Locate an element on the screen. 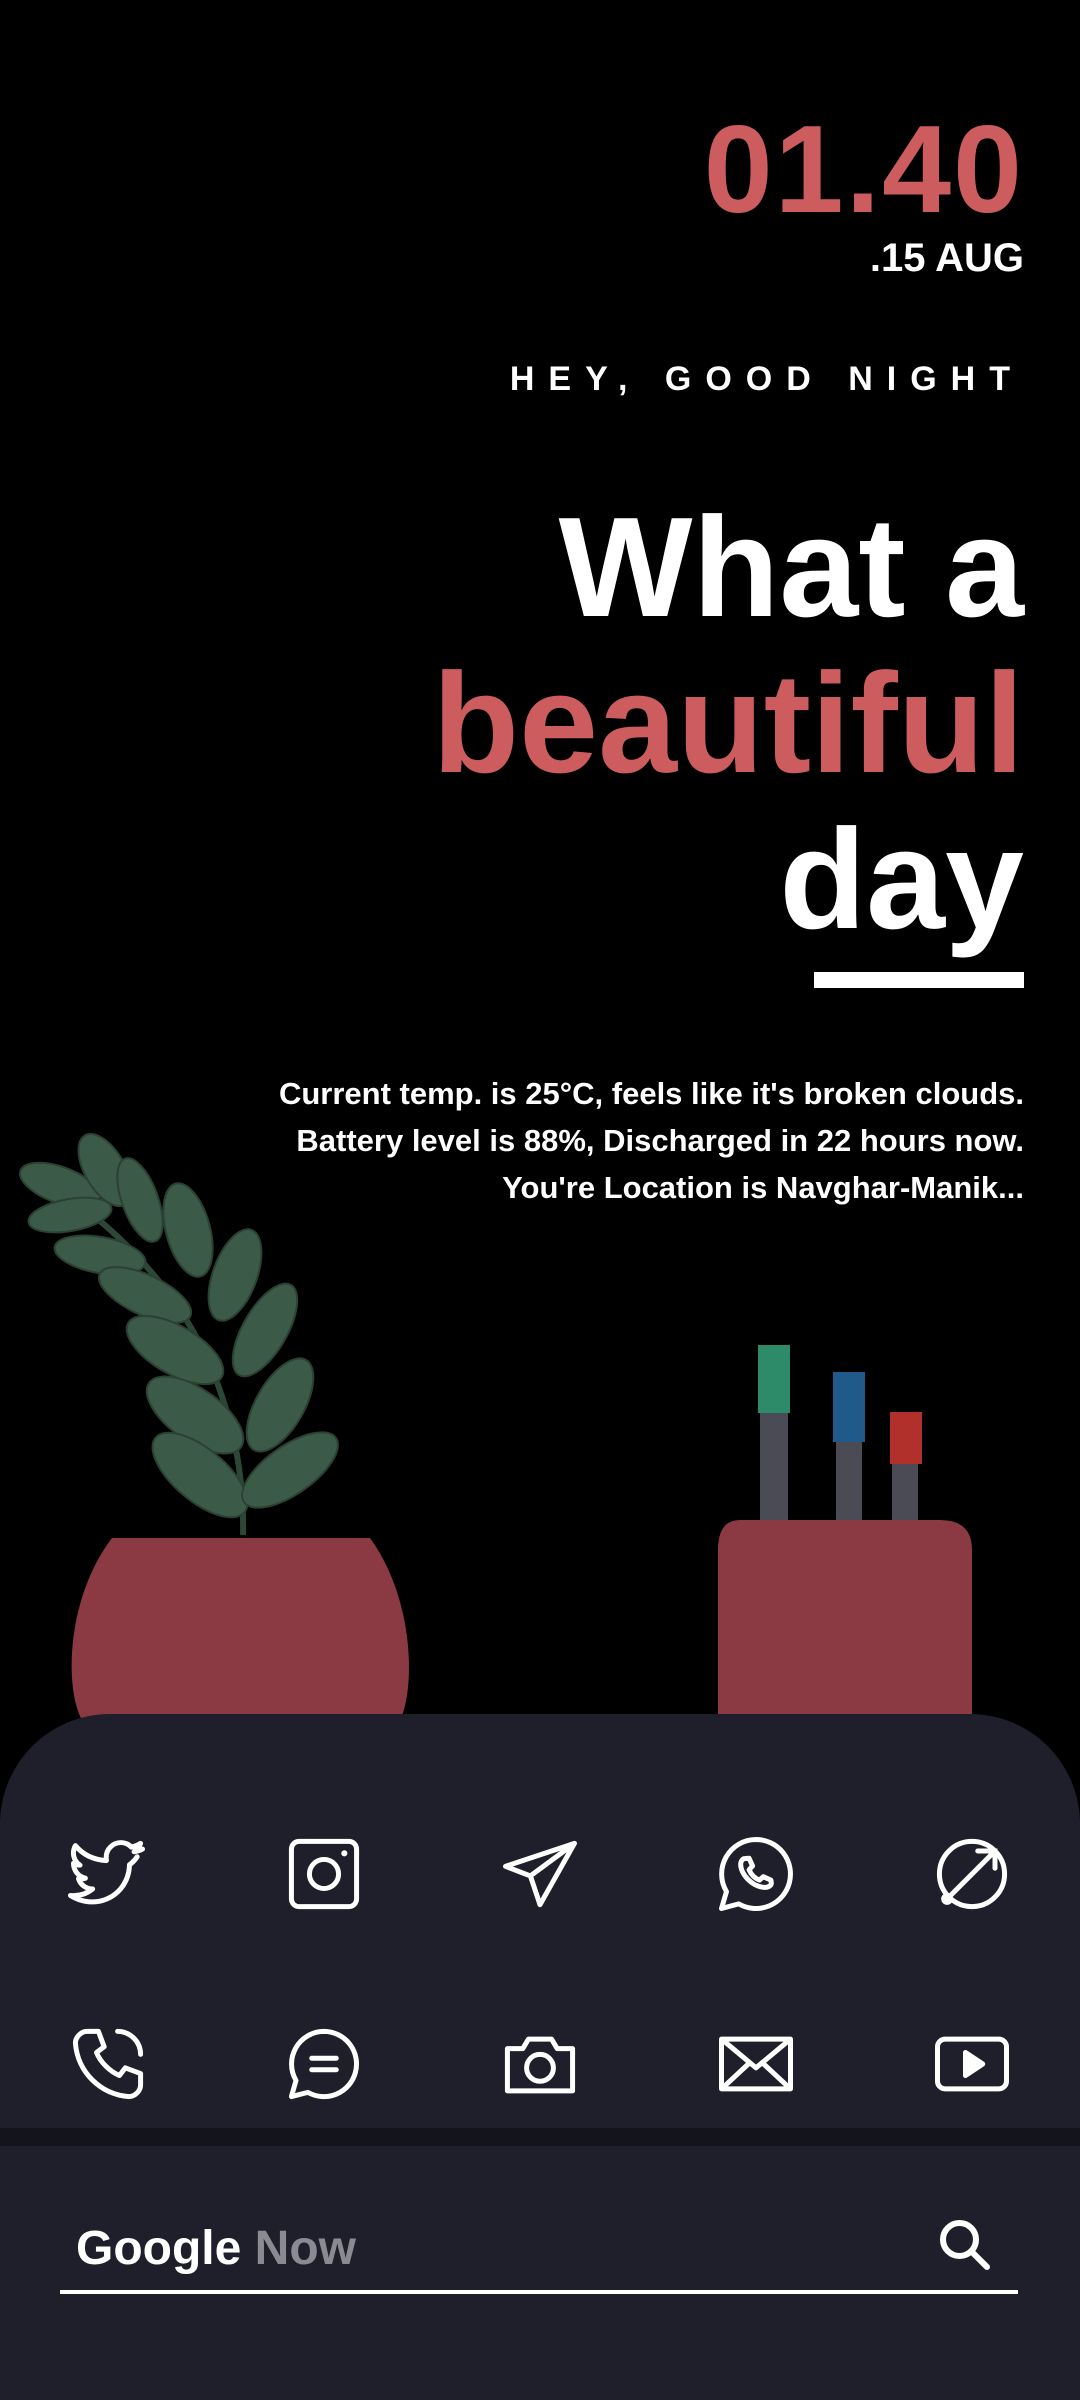 The image size is (1080, 2400). plant-illustration is located at coordinates (214, 1426).